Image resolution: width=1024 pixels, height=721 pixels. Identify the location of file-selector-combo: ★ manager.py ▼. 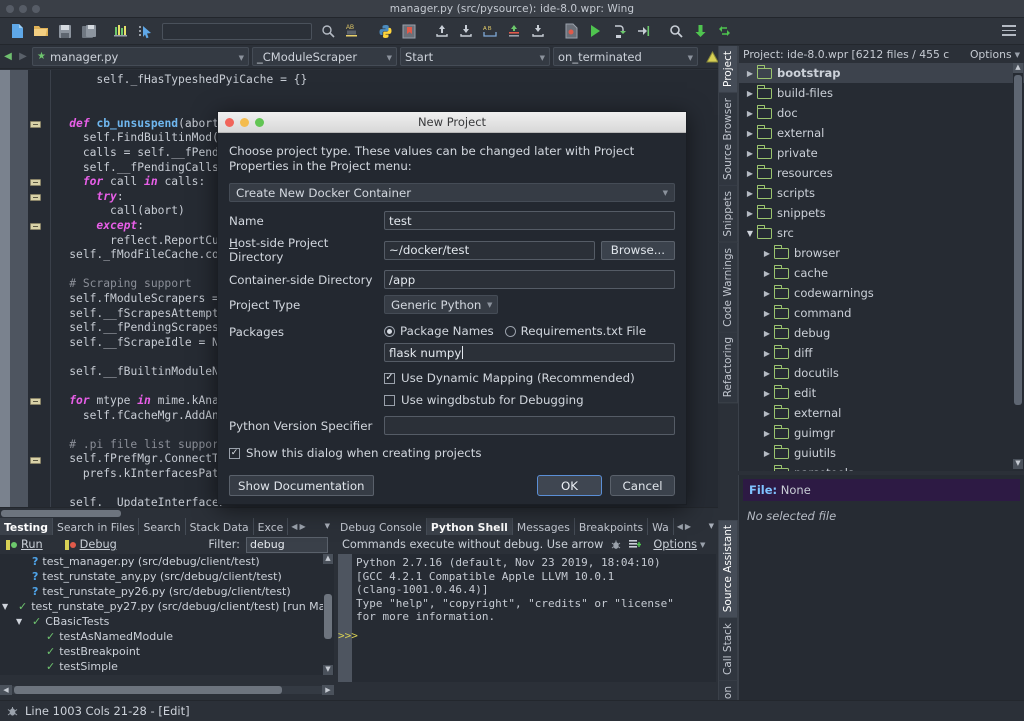
(140, 56).